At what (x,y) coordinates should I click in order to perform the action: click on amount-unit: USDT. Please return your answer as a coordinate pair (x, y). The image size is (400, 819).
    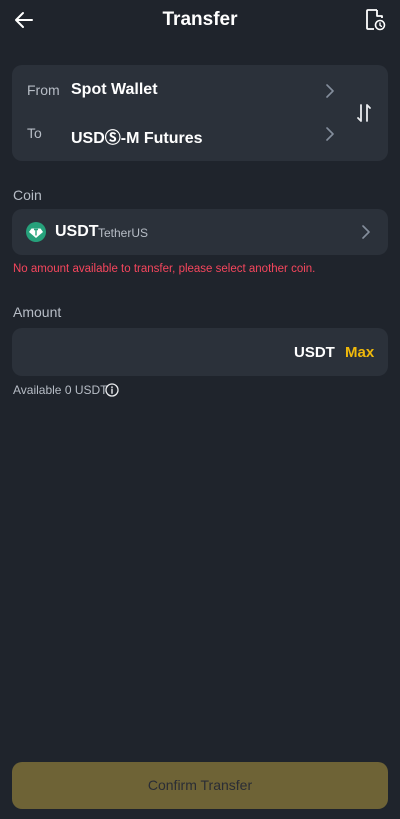
    Looking at the image, I should click on (314, 352).